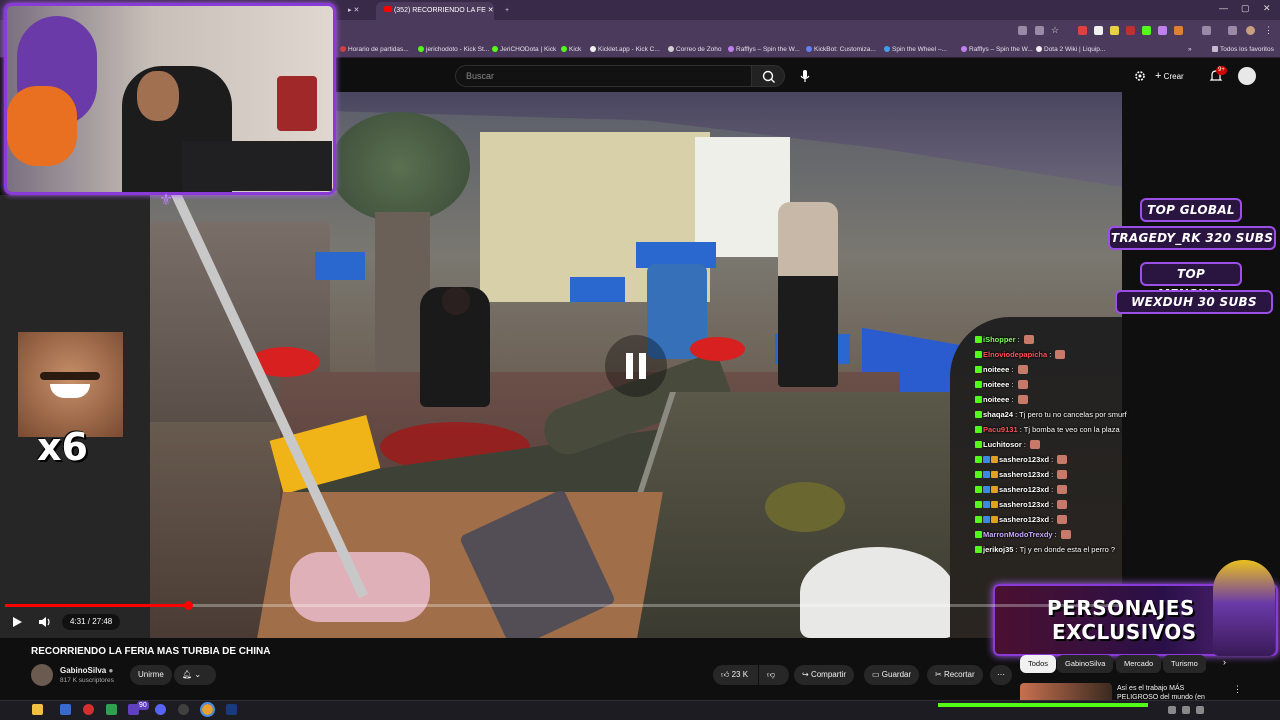 Image resolution: width=1280 pixels, height=720 pixels. What do you see at coordinates (999, 339) in the screenshot?
I see `chat-username: iShopper` at bounding box center [999, 339].